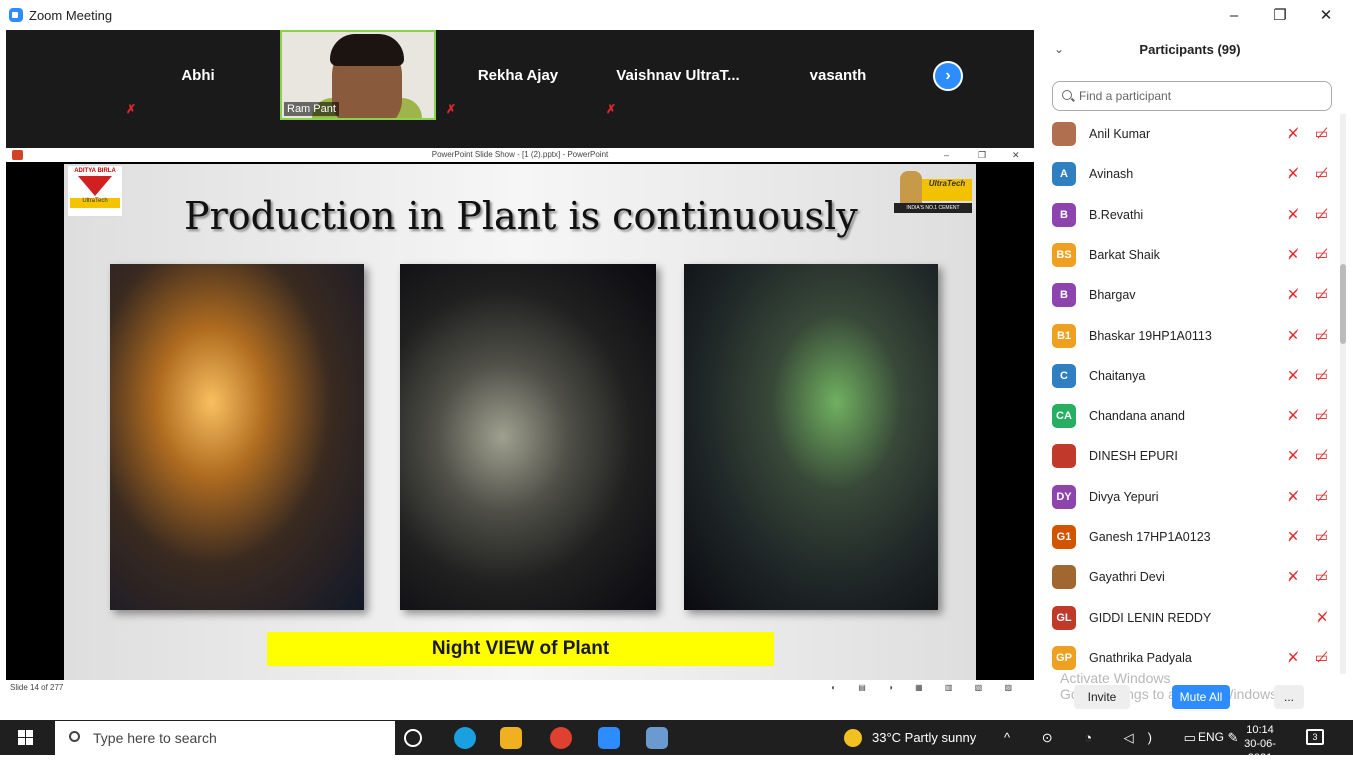 This screenshot has width=1353, height=765. I want to click on participant-name: B.Revathi, so click(1116, 214).